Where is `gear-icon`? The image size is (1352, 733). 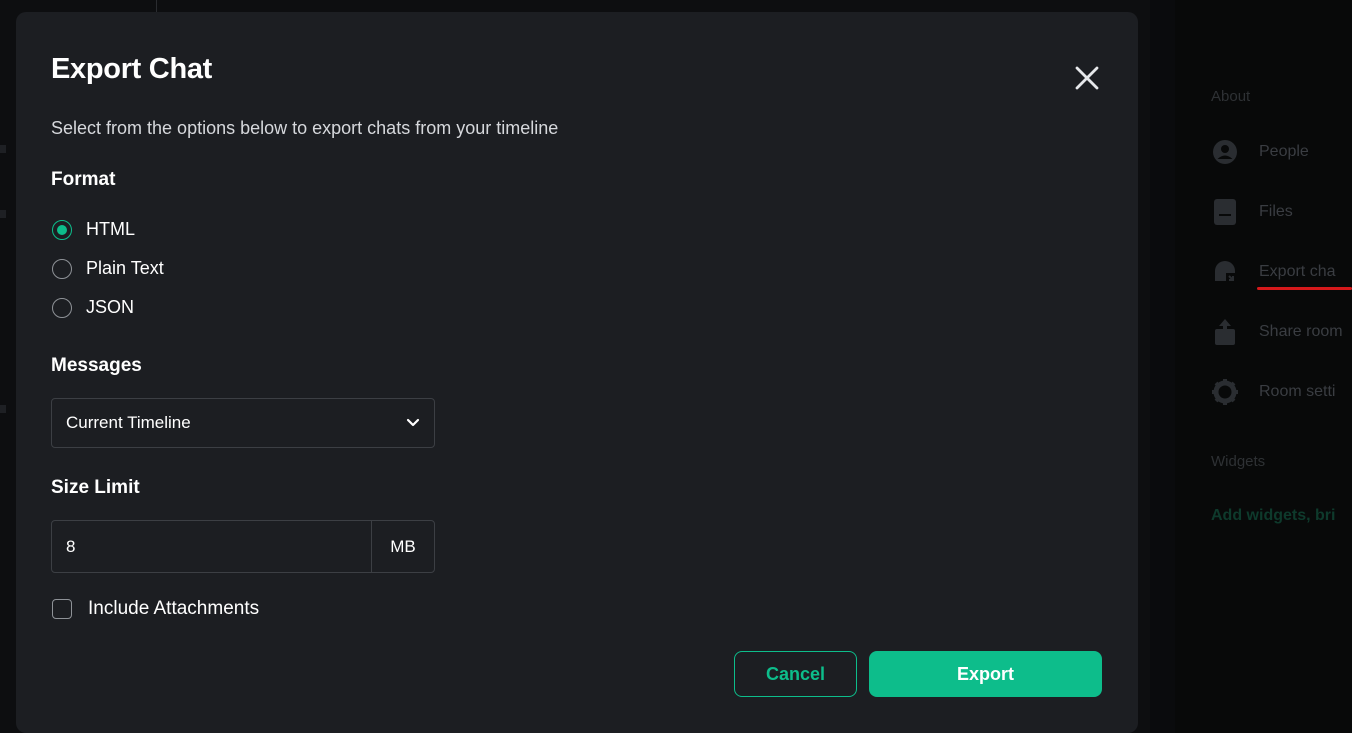
gear-icon is located at coordinates (1225, 392).